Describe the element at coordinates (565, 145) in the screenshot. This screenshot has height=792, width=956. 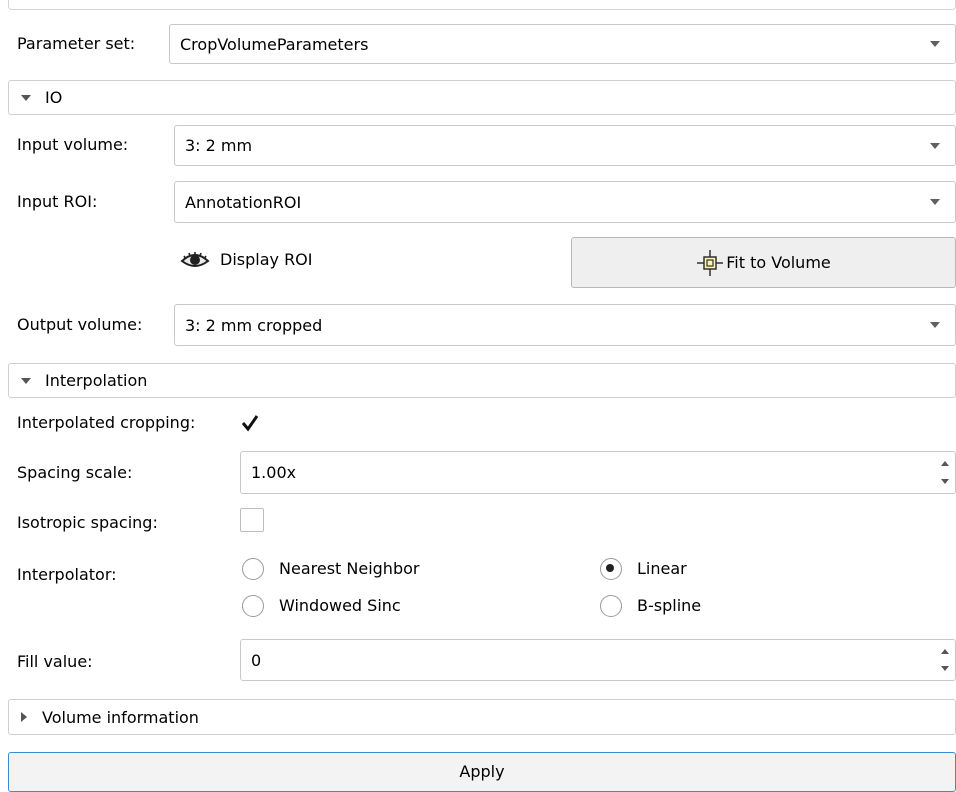
I see `input-volume-combobox: 3: 2 mm` at that location.